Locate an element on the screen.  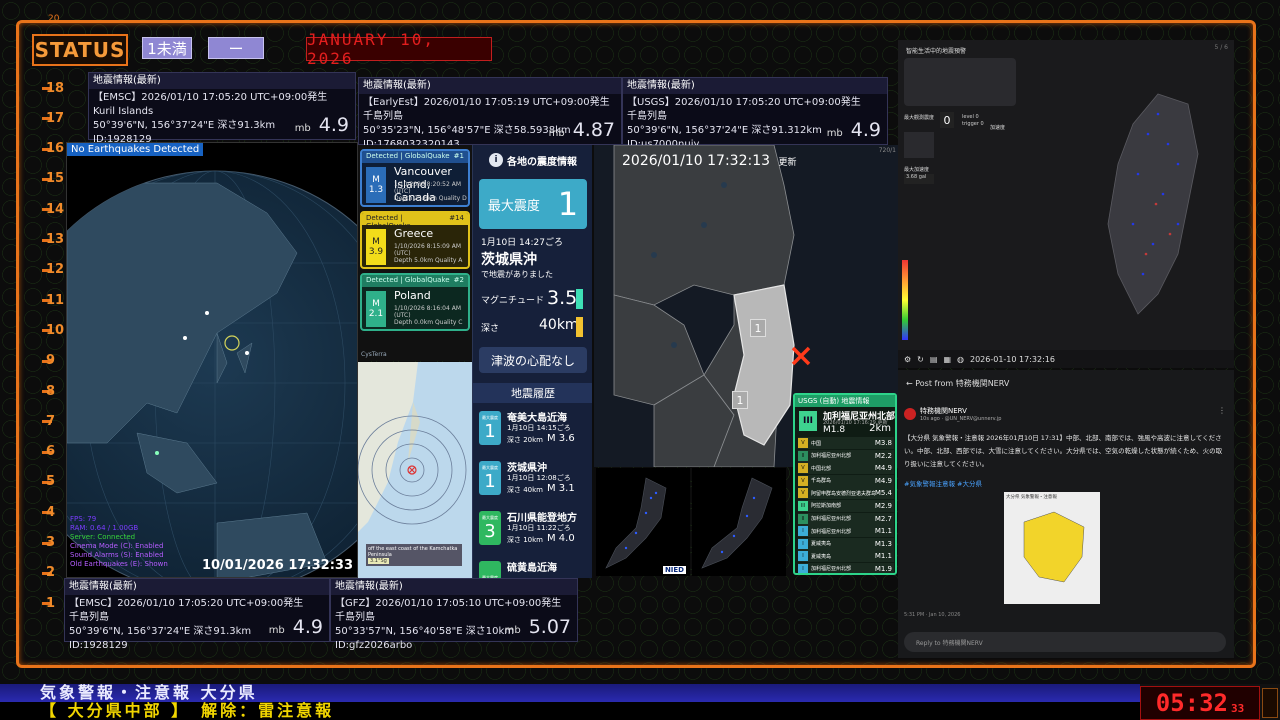
tw-trigger-label: trigger is located at coordinates (970, 124).